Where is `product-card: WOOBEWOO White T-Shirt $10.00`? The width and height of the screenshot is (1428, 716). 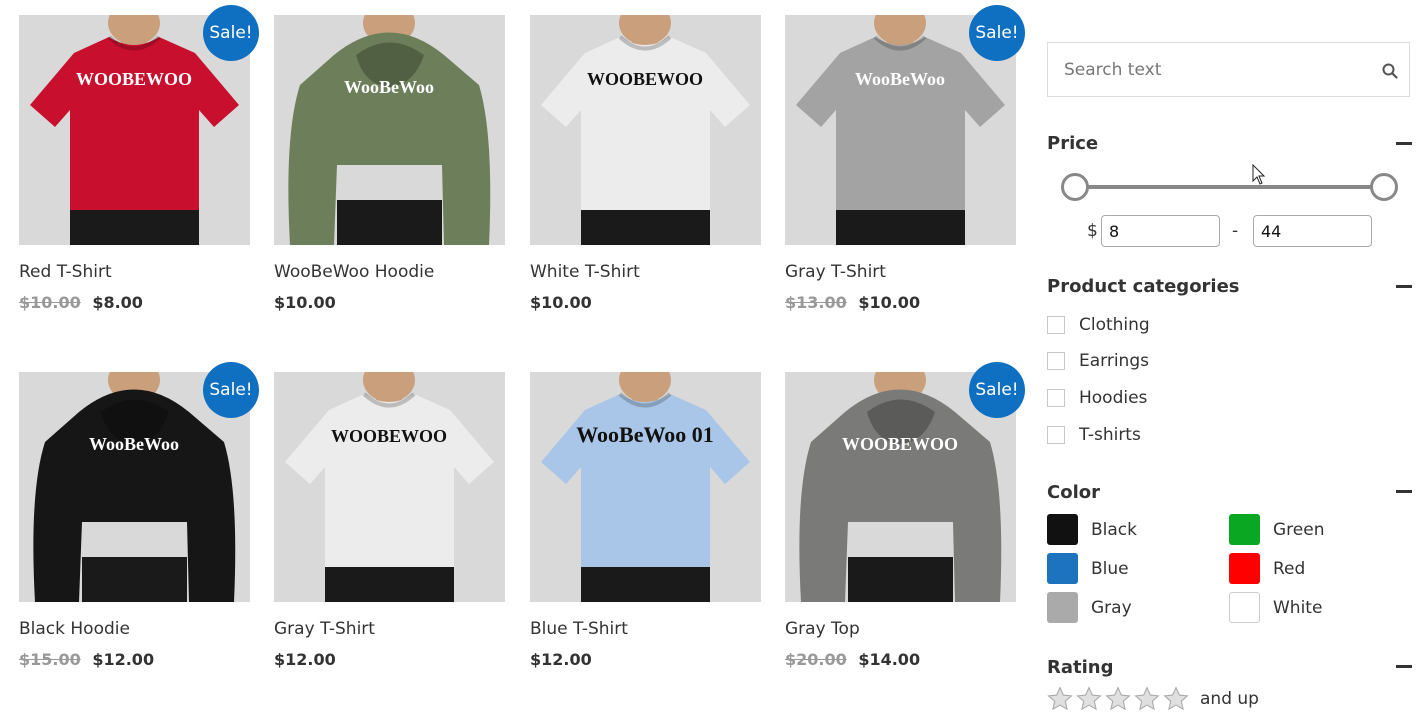 product-card: WOOBEWOO White T-Shirt $10.00 is located at coordinates (645, 163).